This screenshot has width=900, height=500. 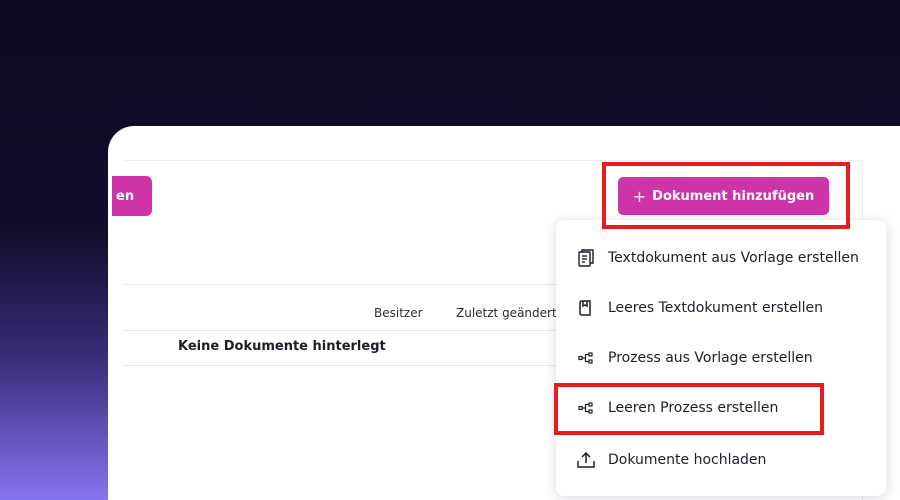 What do you see at coordinates (586, 358) in the screenshot?
I see `process-icon` at bounding box center [586, 358].